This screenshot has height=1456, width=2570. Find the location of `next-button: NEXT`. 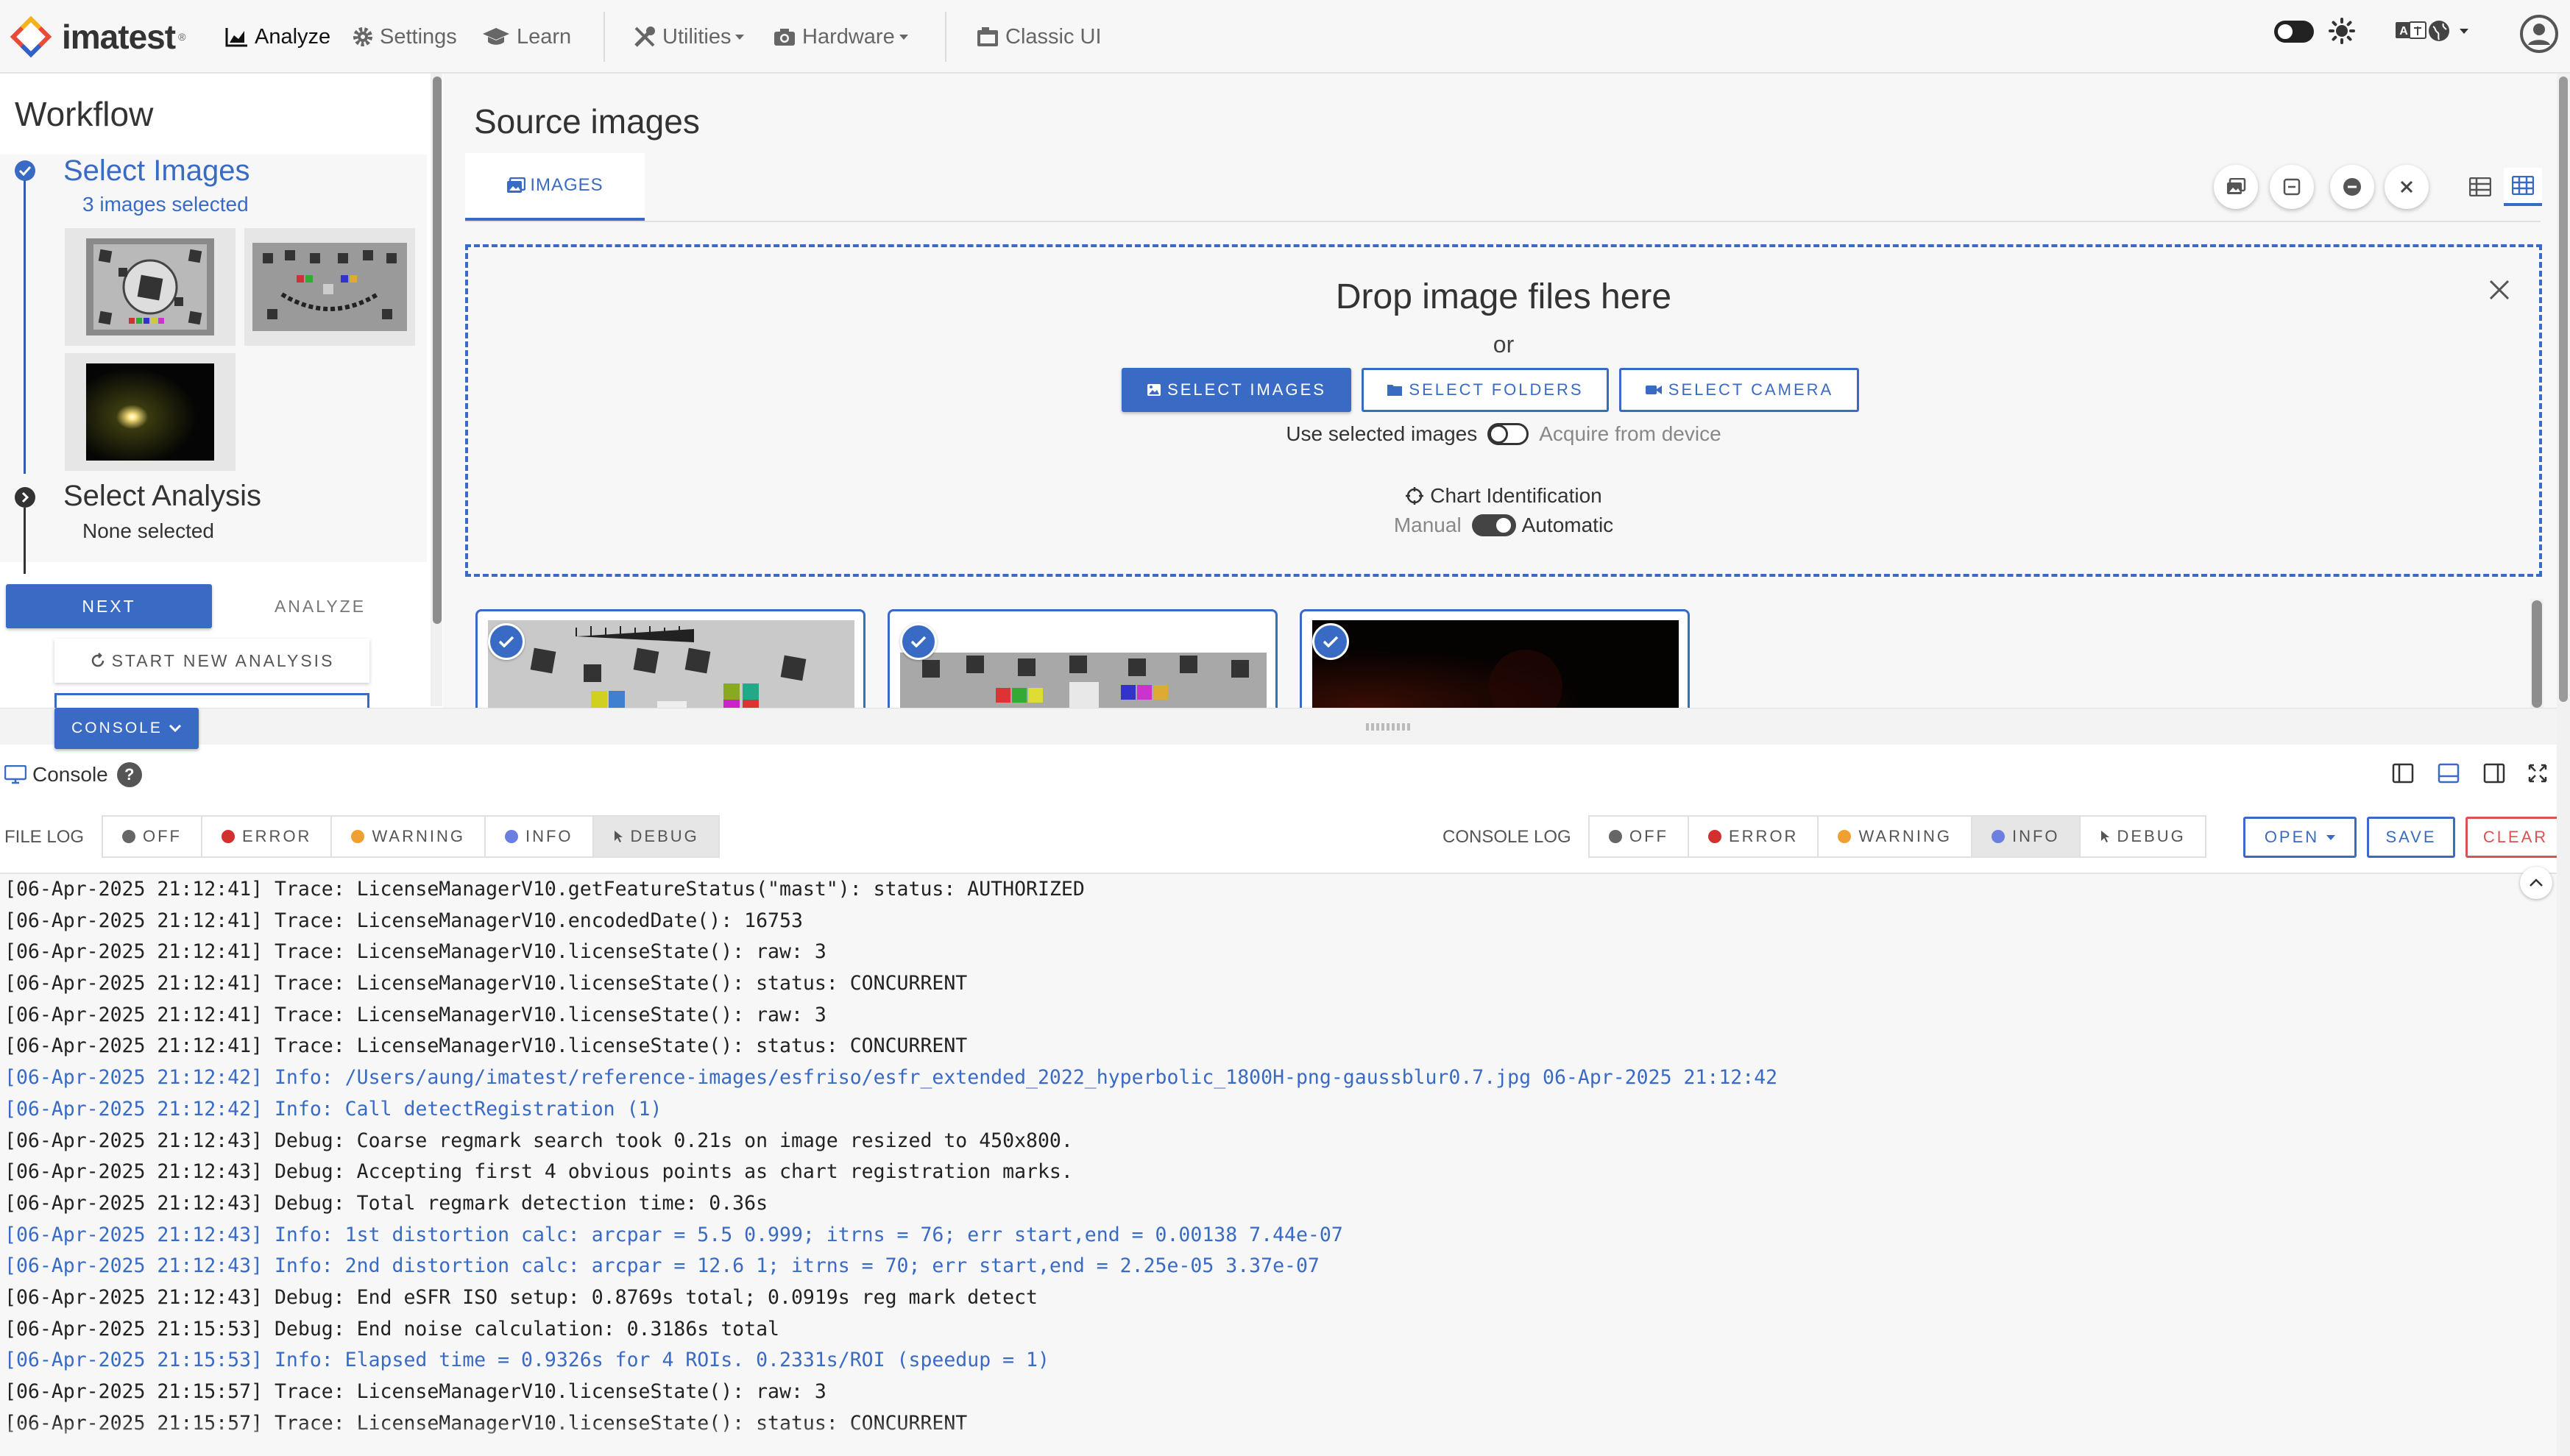

next-button: NEXT is located at coordinates (109, 606).